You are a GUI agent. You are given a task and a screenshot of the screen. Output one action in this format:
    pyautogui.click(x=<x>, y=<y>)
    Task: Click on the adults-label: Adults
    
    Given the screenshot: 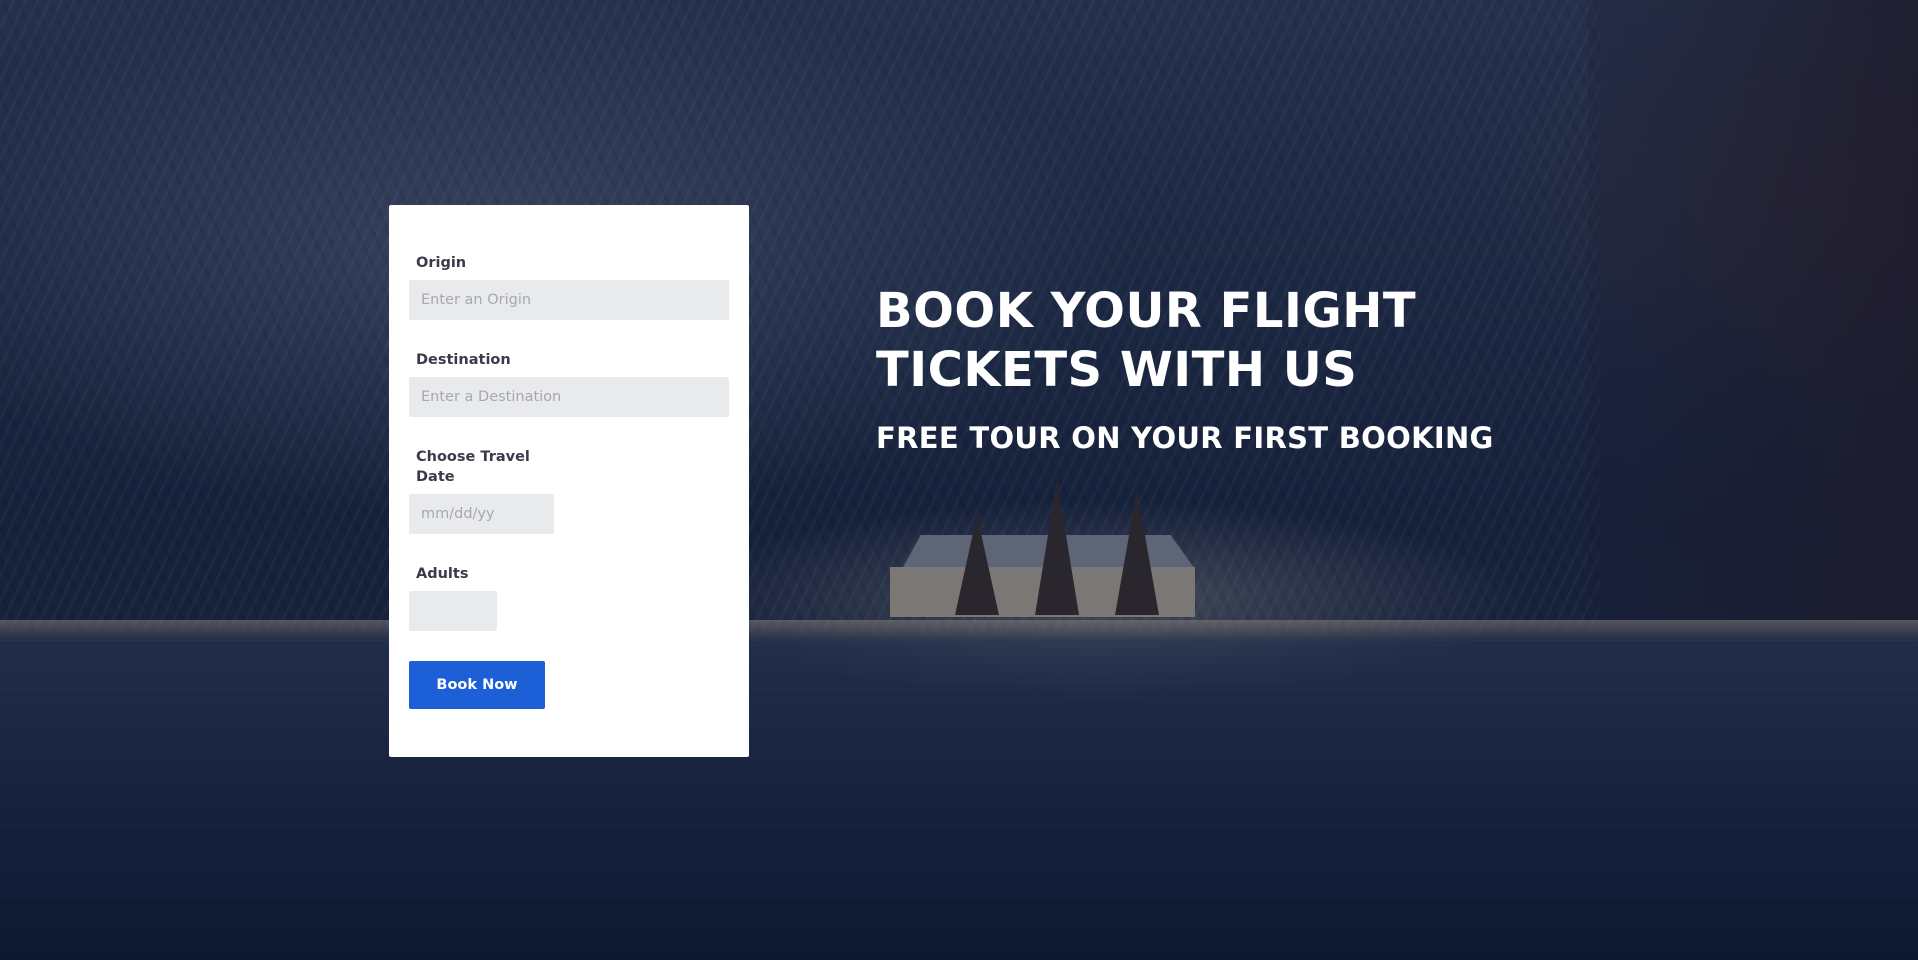 What is the action you would take?
    pyautogui.click(x=442, y=574)
    